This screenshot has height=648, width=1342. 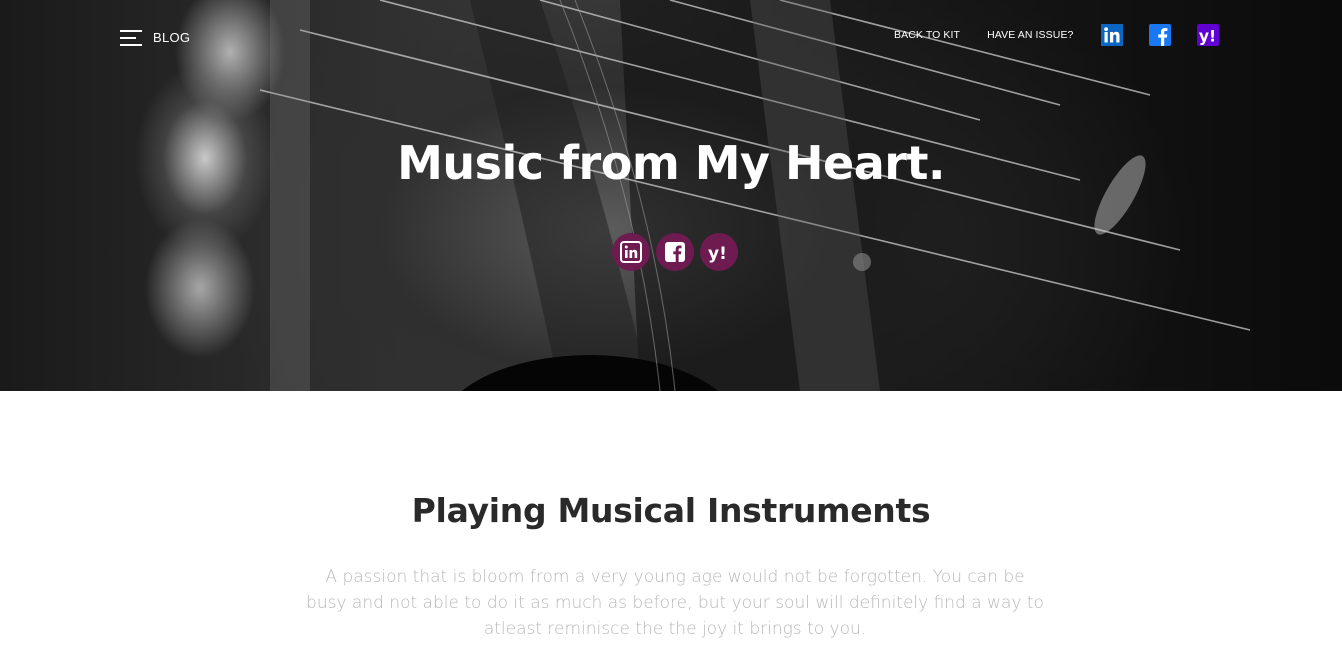 What do you see at coordinates (671, 163) in the screenshot?
I see `hero-title: Music from My Heart.` at bounding box center [671, 163].